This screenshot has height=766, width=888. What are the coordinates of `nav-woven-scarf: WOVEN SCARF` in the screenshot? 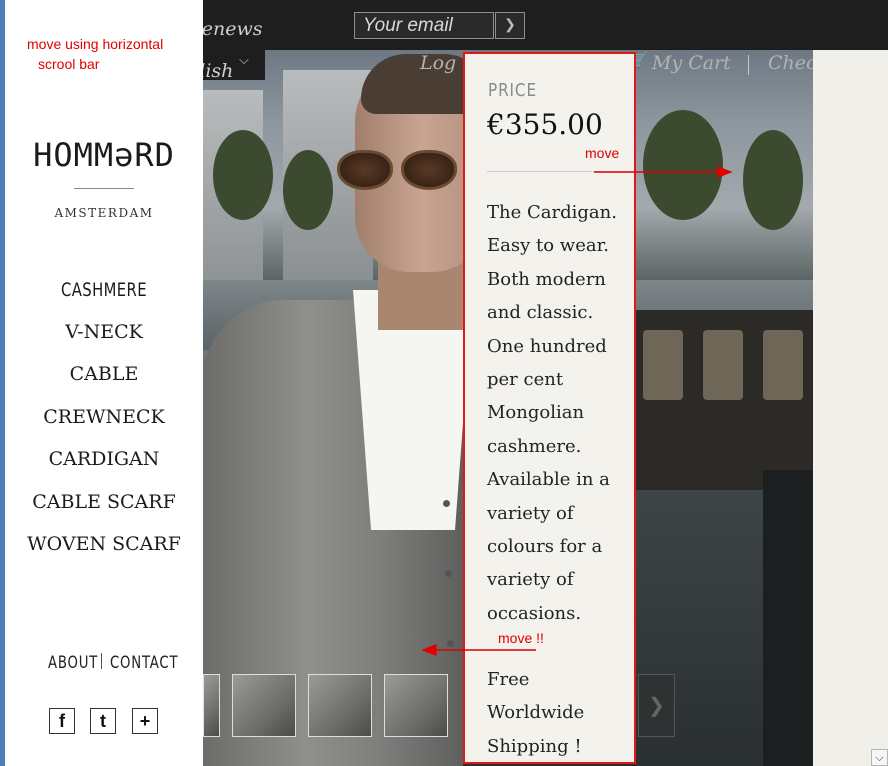 It's located at (104, 544).